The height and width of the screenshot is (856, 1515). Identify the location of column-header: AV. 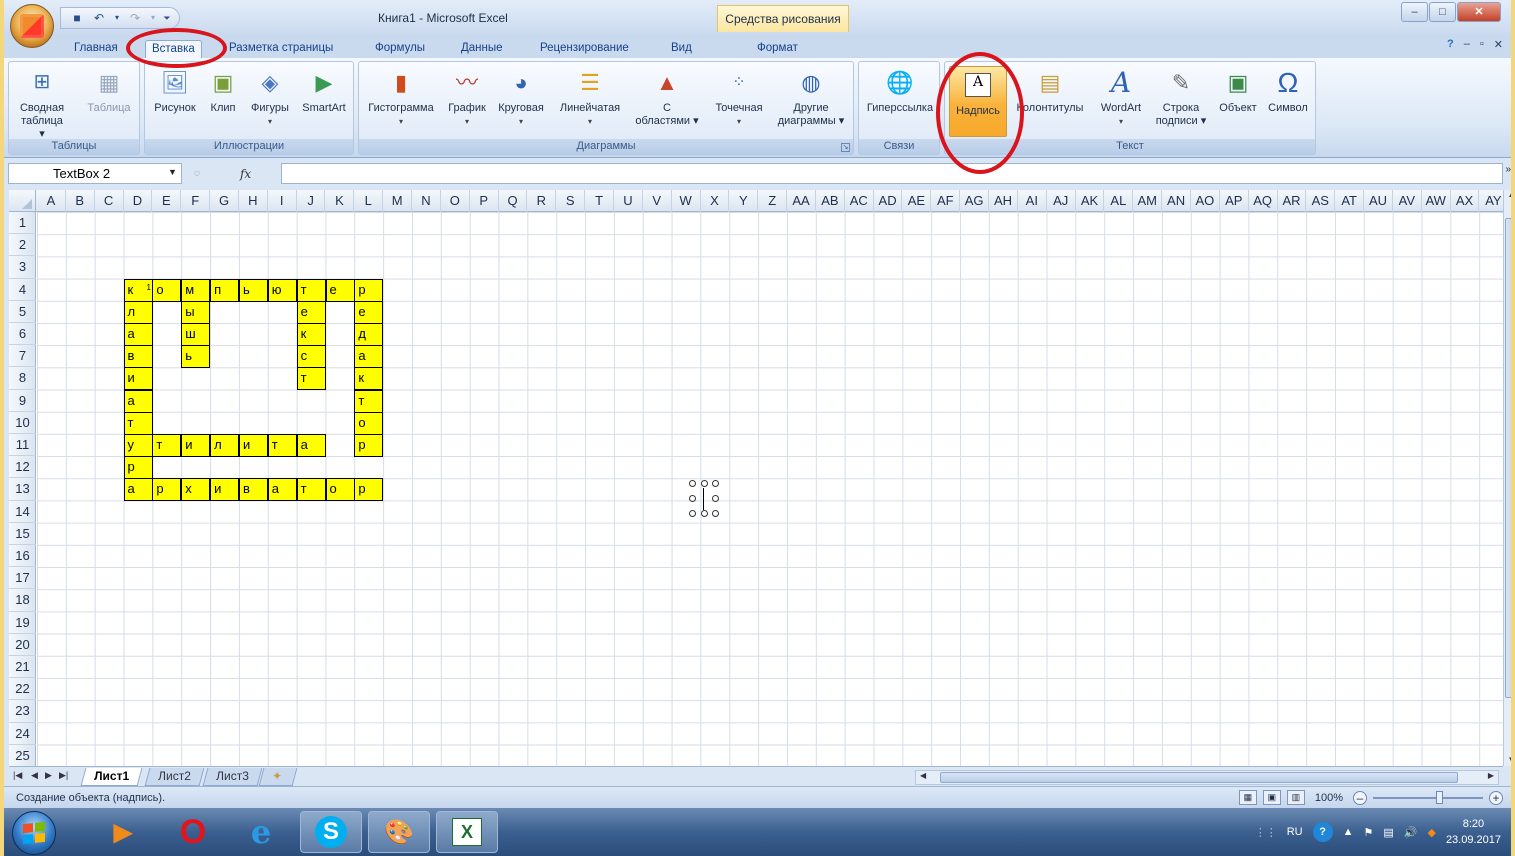
(1407, 201).